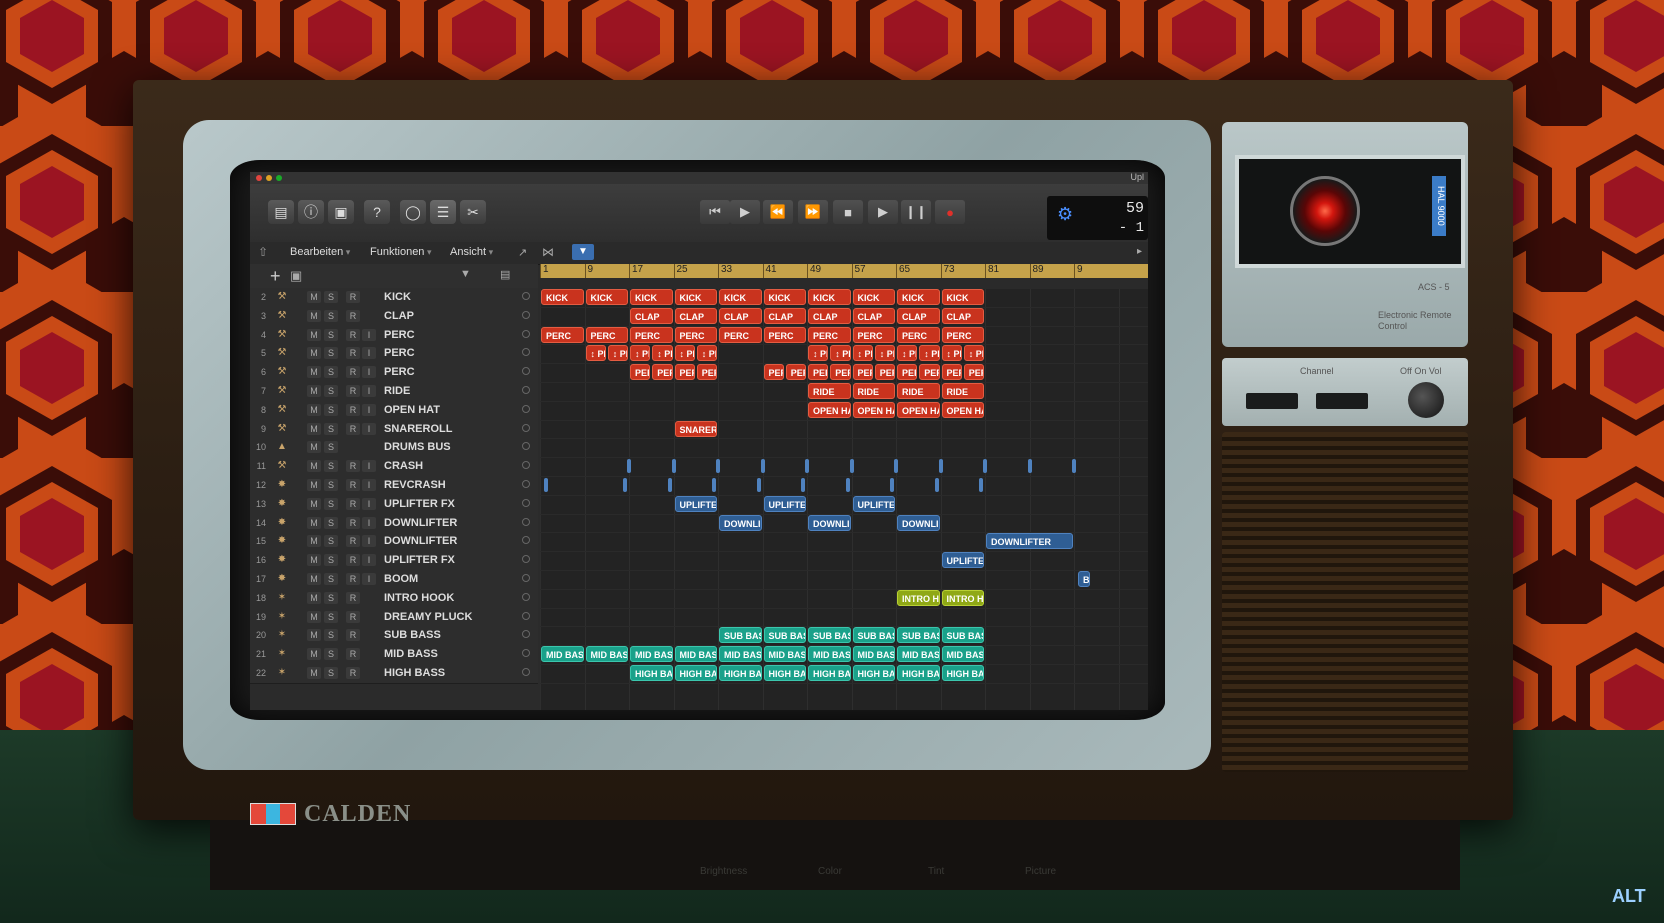 The height and width of the screenshot is (923, 1664). I want to click on play-from-selection-icon: ▶, so click(745, 212).